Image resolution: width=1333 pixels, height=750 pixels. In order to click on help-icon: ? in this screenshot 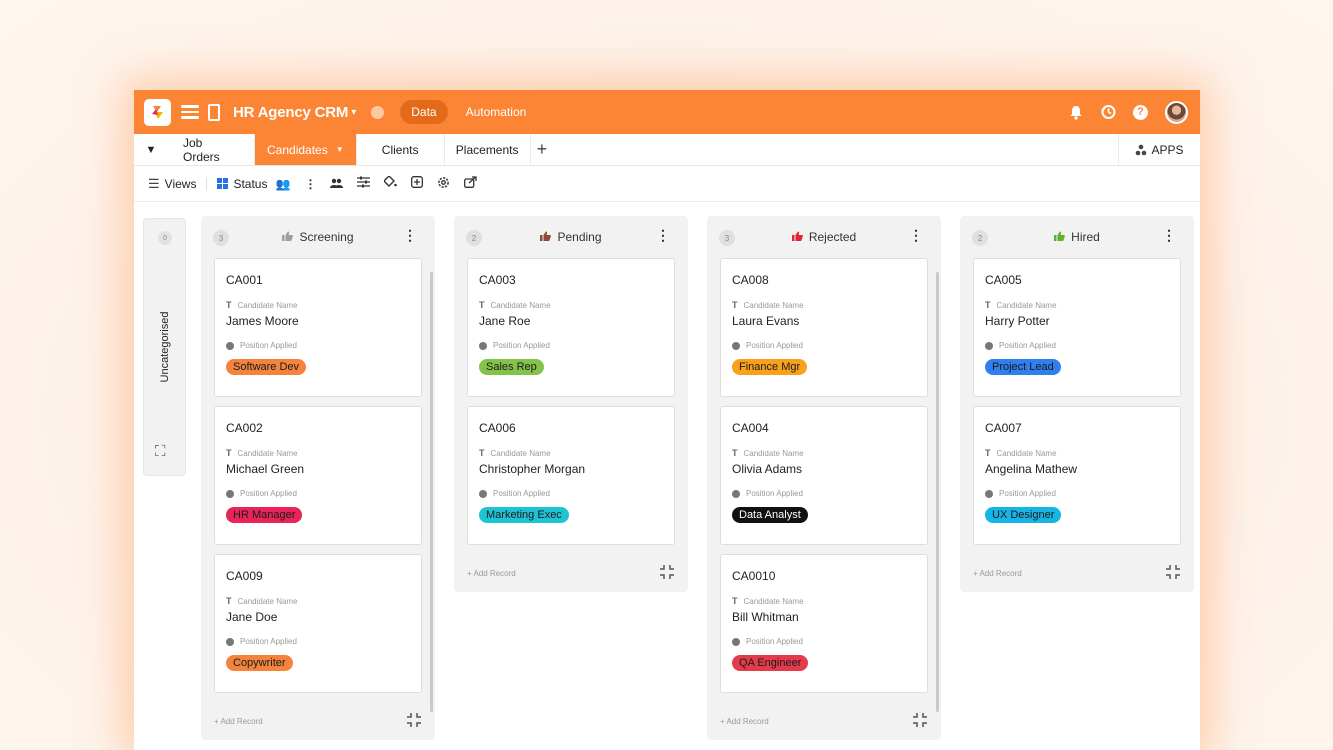, I will do `click(1140, 112)`.